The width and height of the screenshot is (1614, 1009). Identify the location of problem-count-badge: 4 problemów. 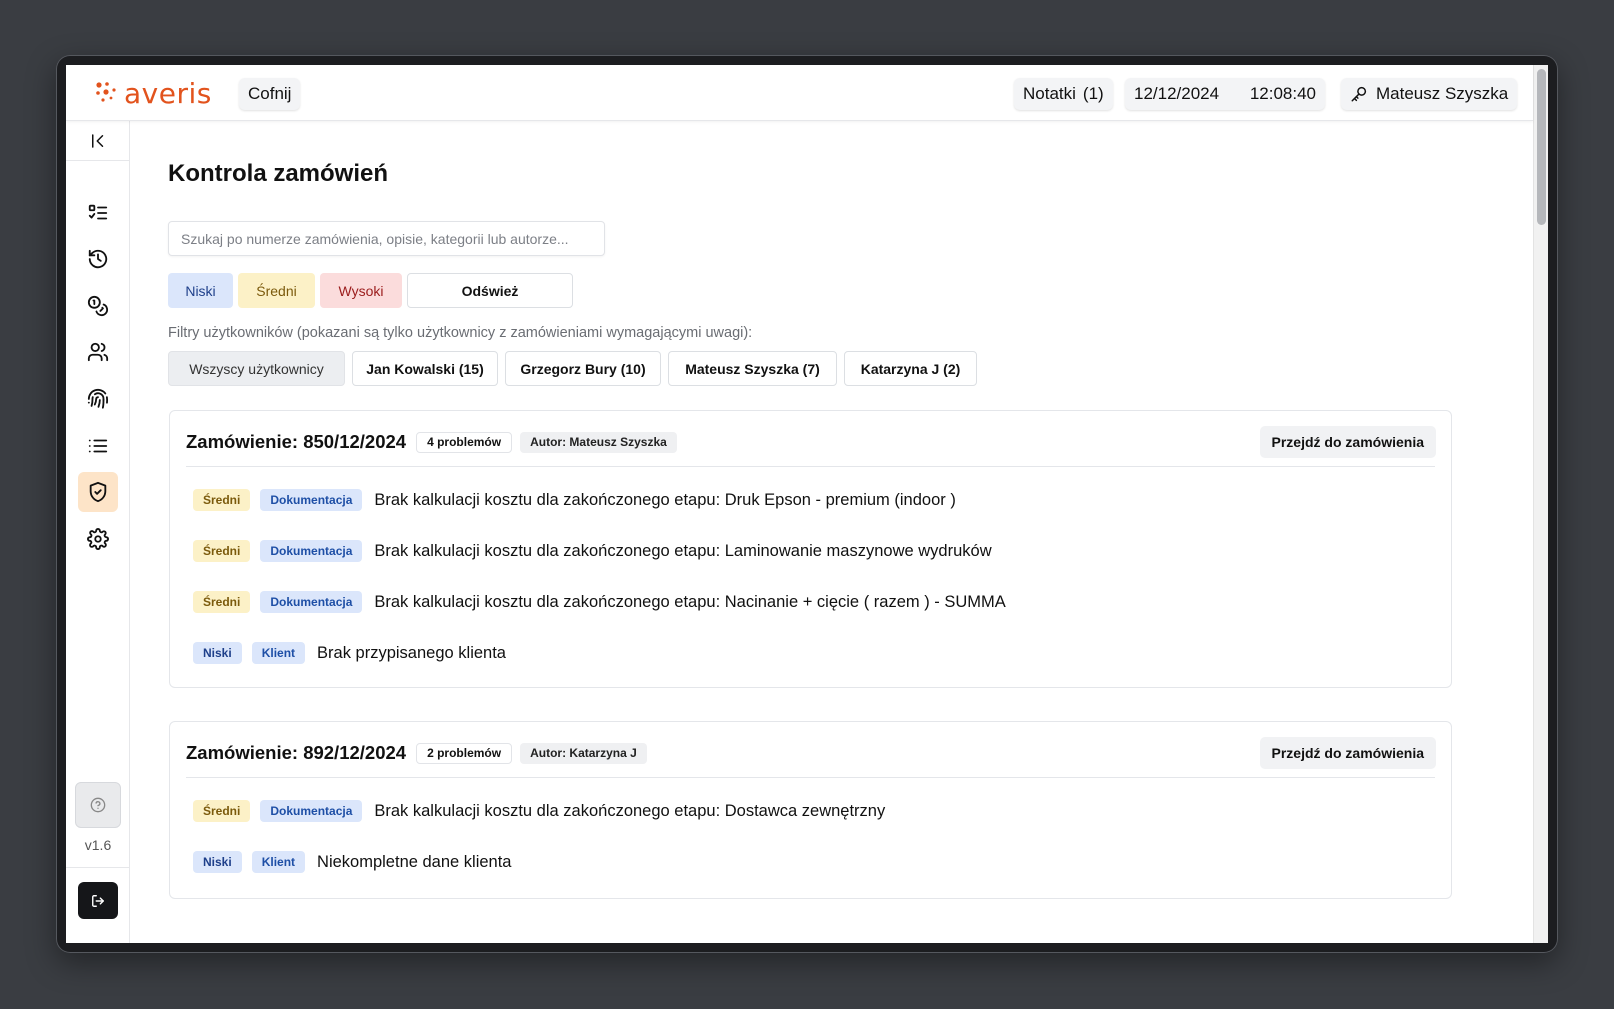
(464, 442).